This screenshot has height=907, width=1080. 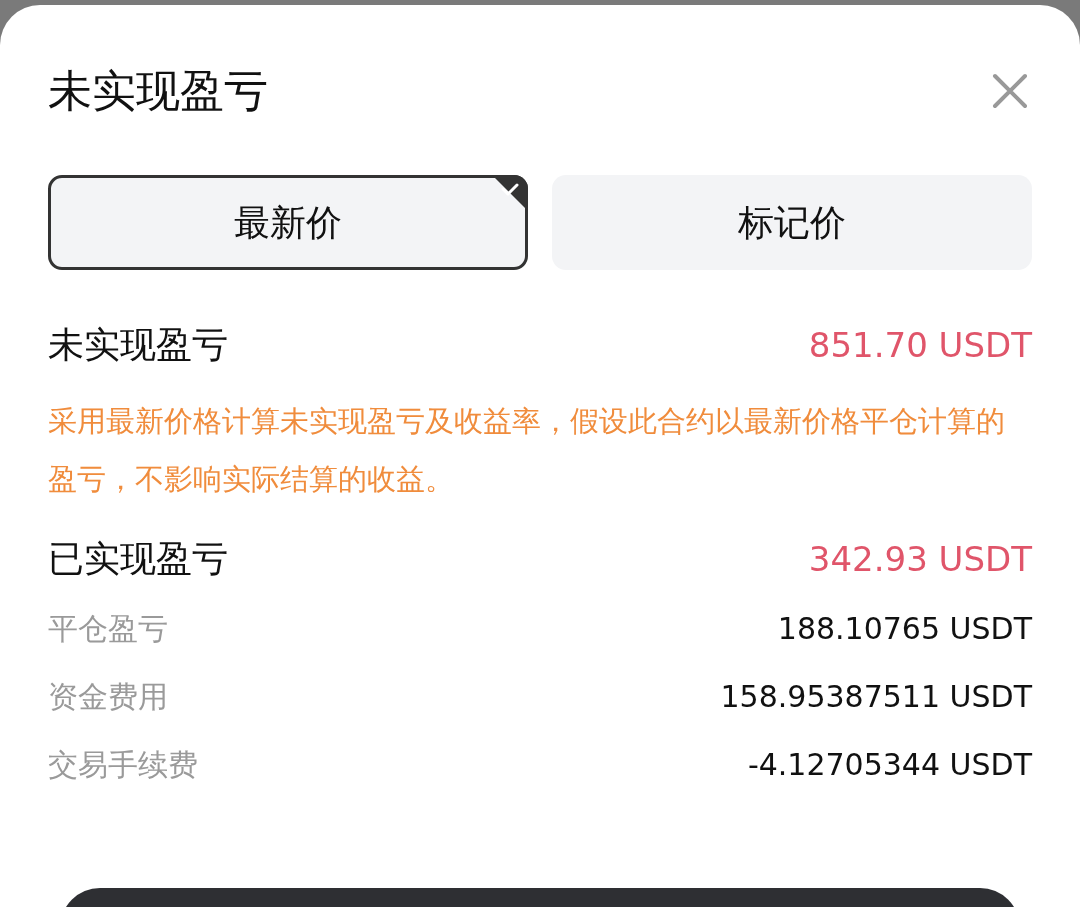 What do you see at coordinates (288, 222) in the screenshot?
I see `price-tab: 最新价` at bounding box center [288, 222].